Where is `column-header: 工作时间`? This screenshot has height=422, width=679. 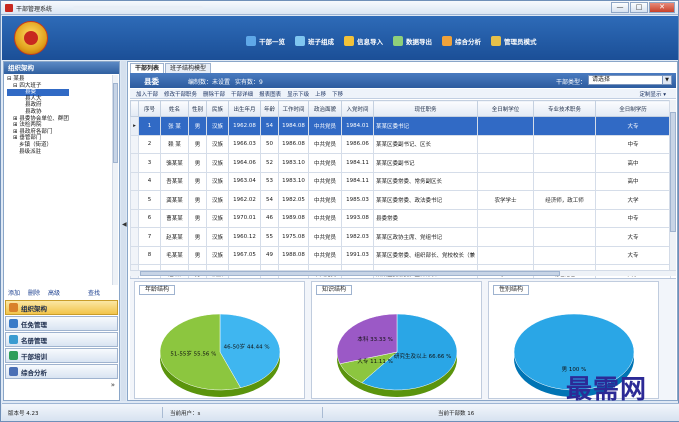
column-header: 工作时间 is located at coordinates (293, 108).